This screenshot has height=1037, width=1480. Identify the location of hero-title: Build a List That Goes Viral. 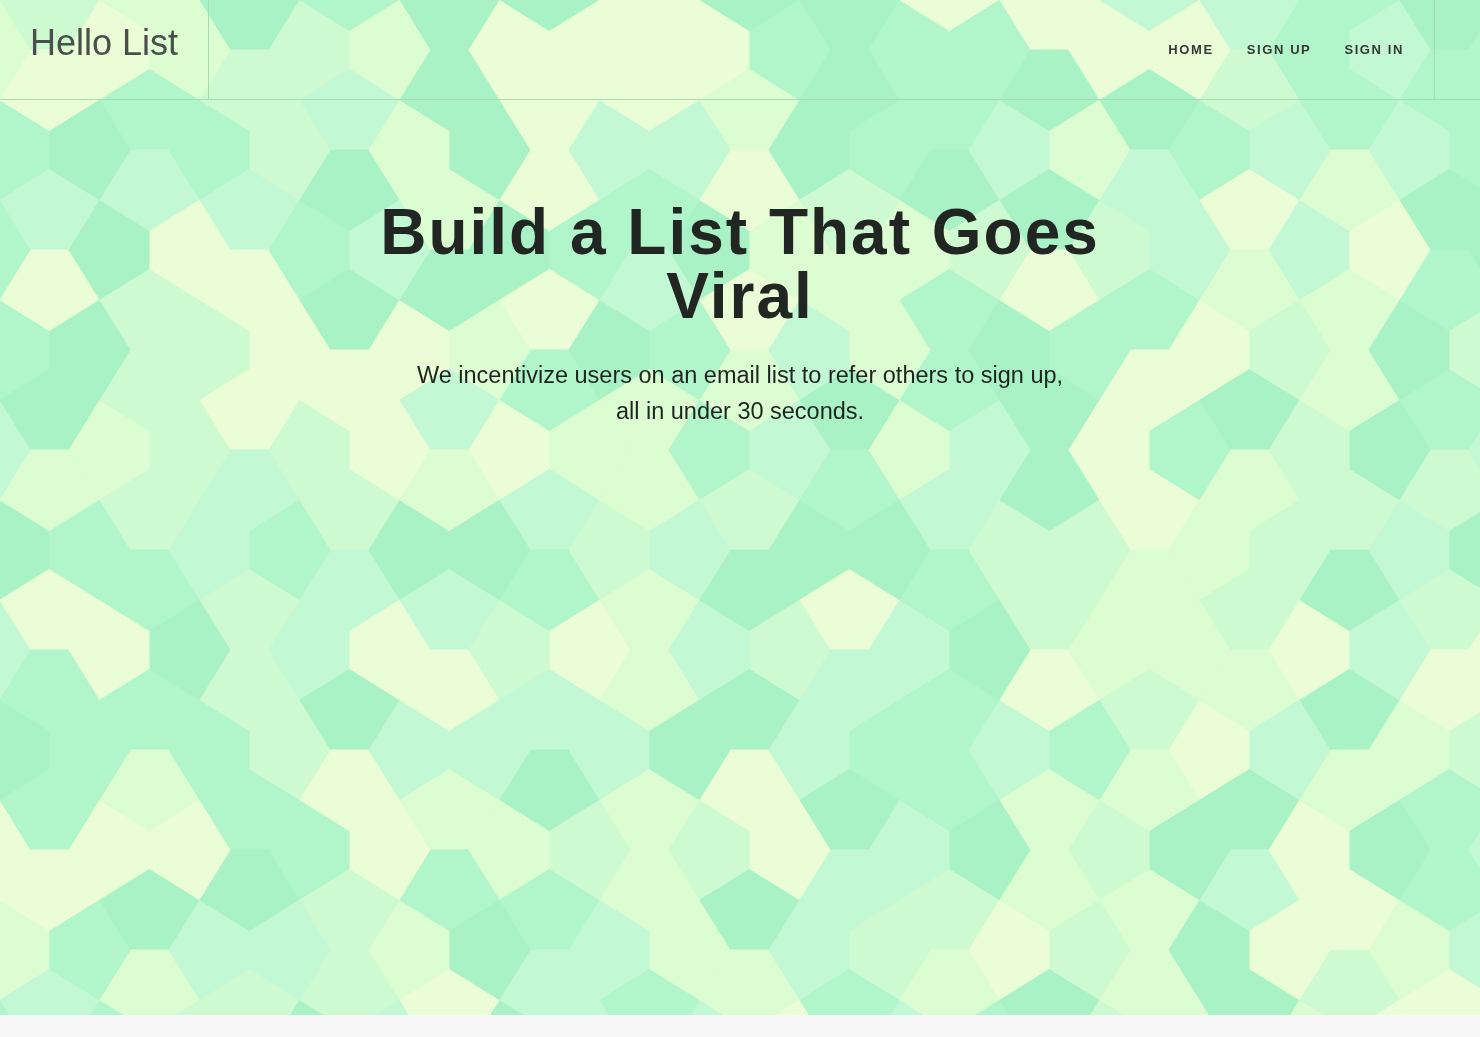
(740, 264).